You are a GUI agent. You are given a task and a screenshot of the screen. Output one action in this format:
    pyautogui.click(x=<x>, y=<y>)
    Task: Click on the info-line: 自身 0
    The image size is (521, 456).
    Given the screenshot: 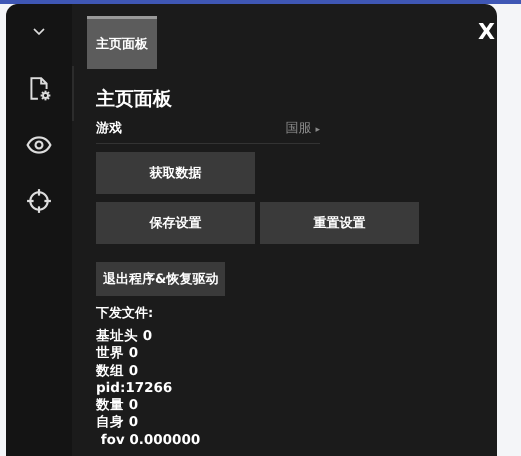 What is the action you would take?
    pyautogui.click(x=118, y=423)
    